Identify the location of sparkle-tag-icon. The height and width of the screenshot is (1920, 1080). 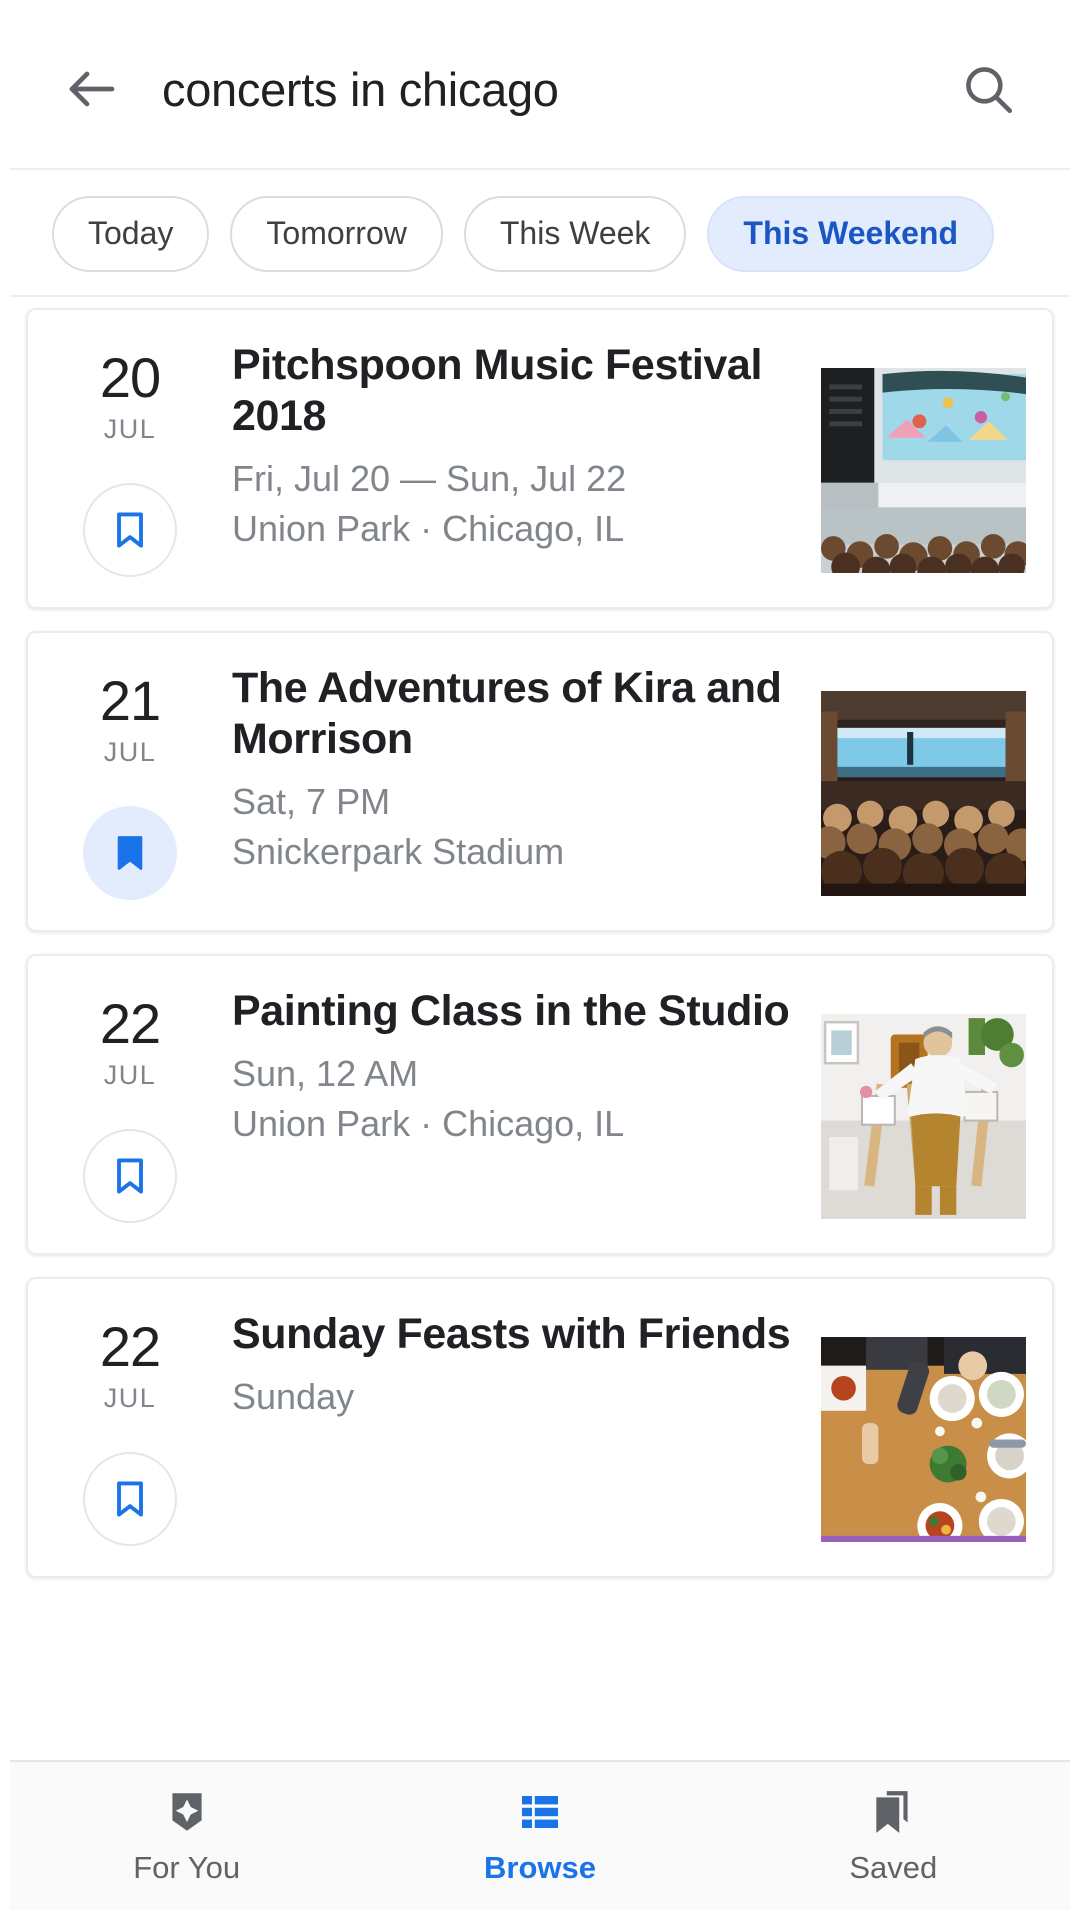
(187, 1812).